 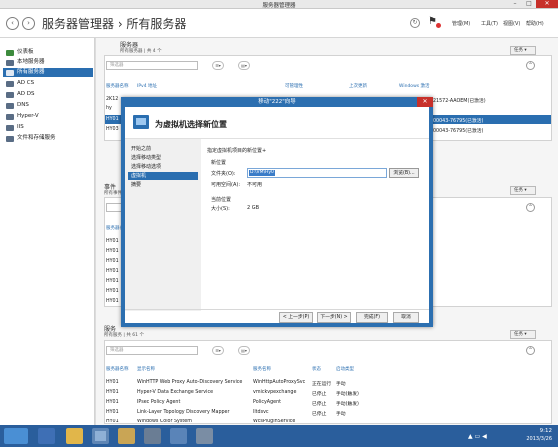 I want to click on network-taskbar-icon, so click(x=178, y=436).